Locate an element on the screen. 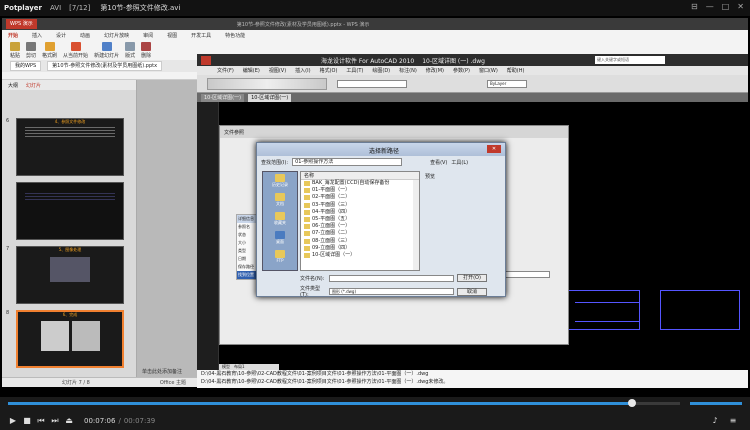 Image resolution: width=750 pixels, height=430 pixels. cad-menu-item: 编辑(E) is located at coordinates (251, 70).